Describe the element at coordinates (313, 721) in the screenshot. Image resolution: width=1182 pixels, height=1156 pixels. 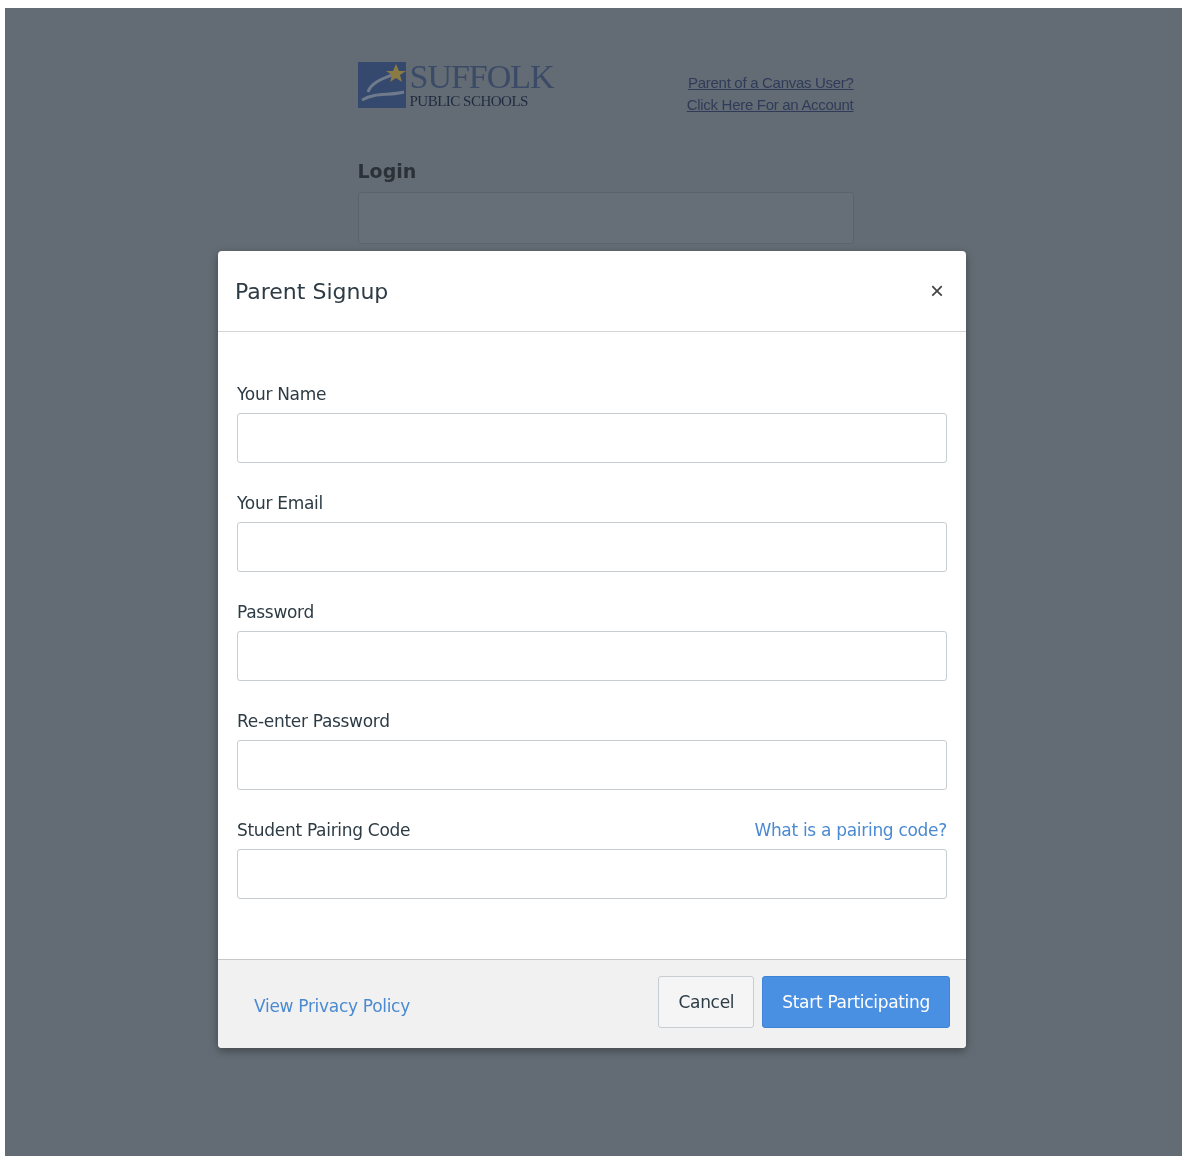
I see `field-label: Re-enter Password` at that location.